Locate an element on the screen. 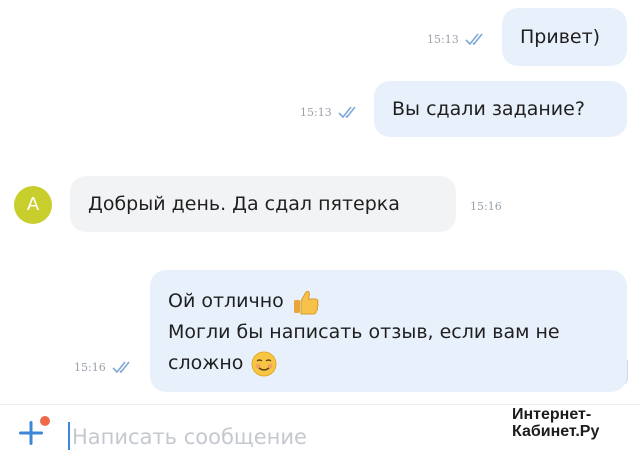 This screenshot has width=640, height=453. message-input: Написать сообщение is located at coordinates (189, 437).